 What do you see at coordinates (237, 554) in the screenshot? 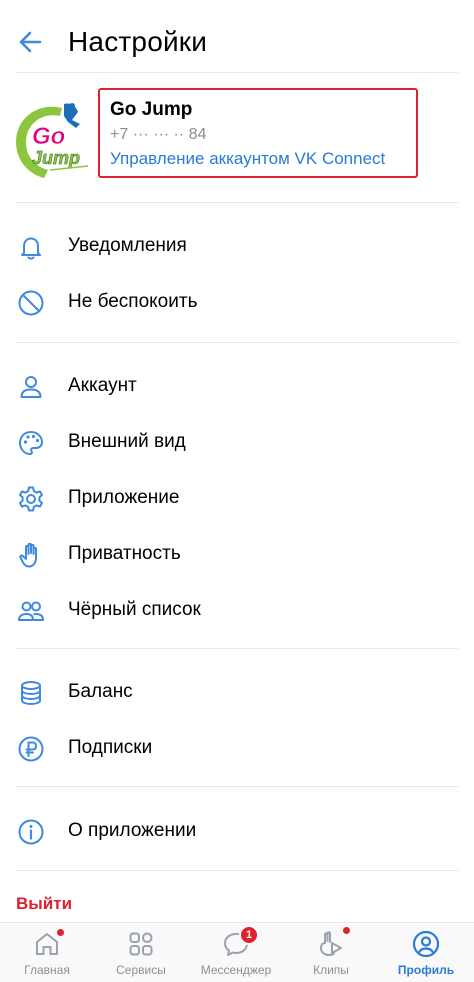
I see `menu-item-privacy: Приватность` at bounding box center [237, 554].